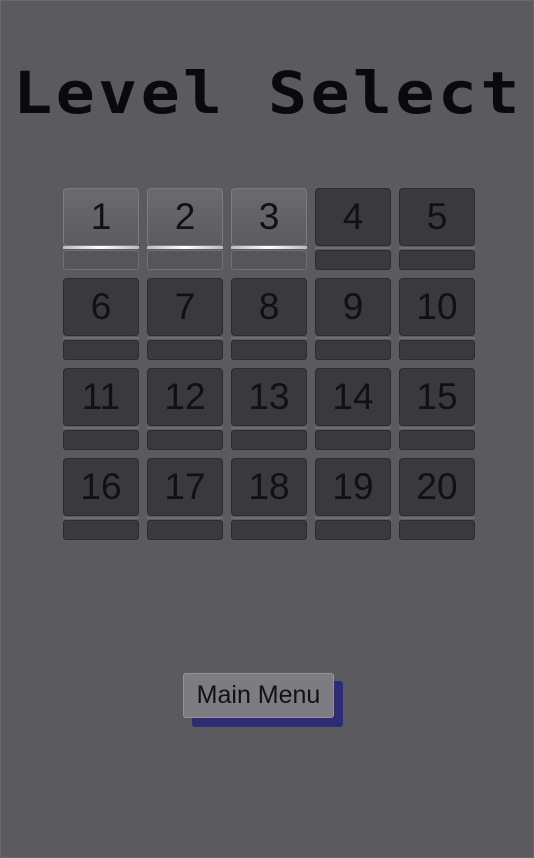  Describe the element at coordinates (353, 217) in the screenshot. I see `level-number-label: 4` at that location.